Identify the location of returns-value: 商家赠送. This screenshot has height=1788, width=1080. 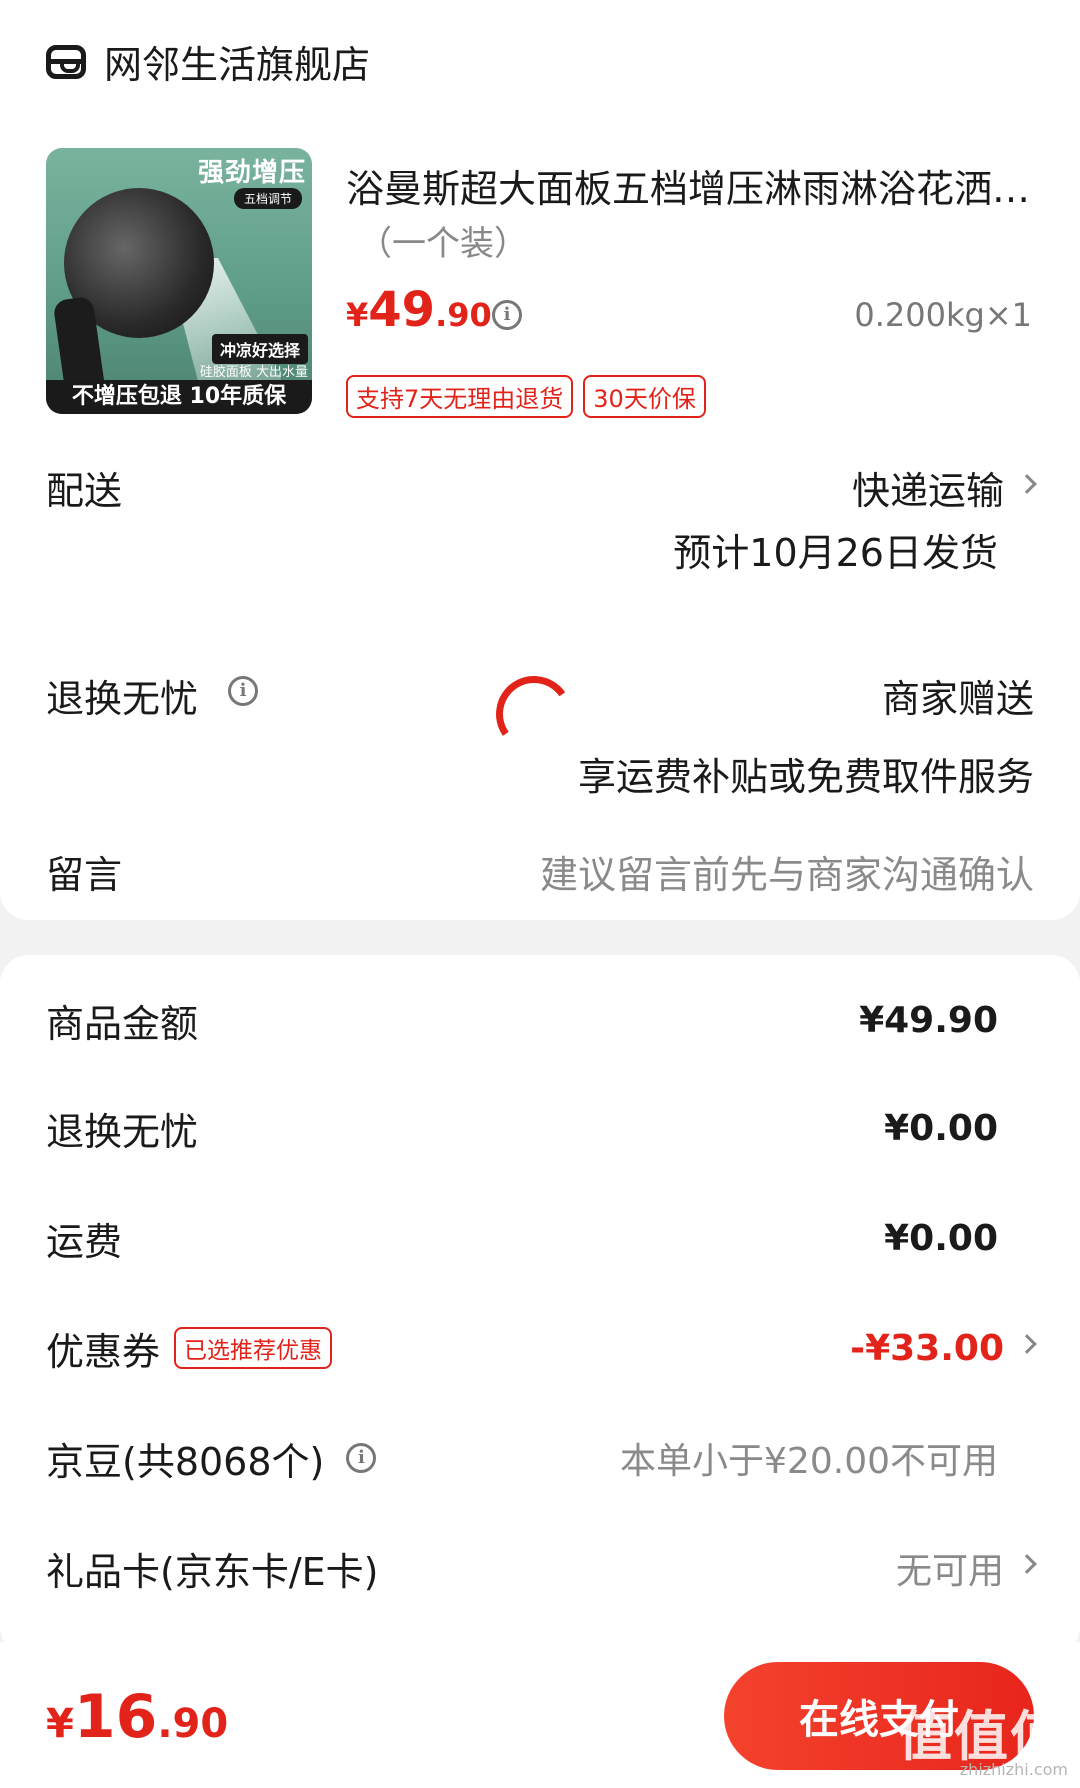
(957, 699).